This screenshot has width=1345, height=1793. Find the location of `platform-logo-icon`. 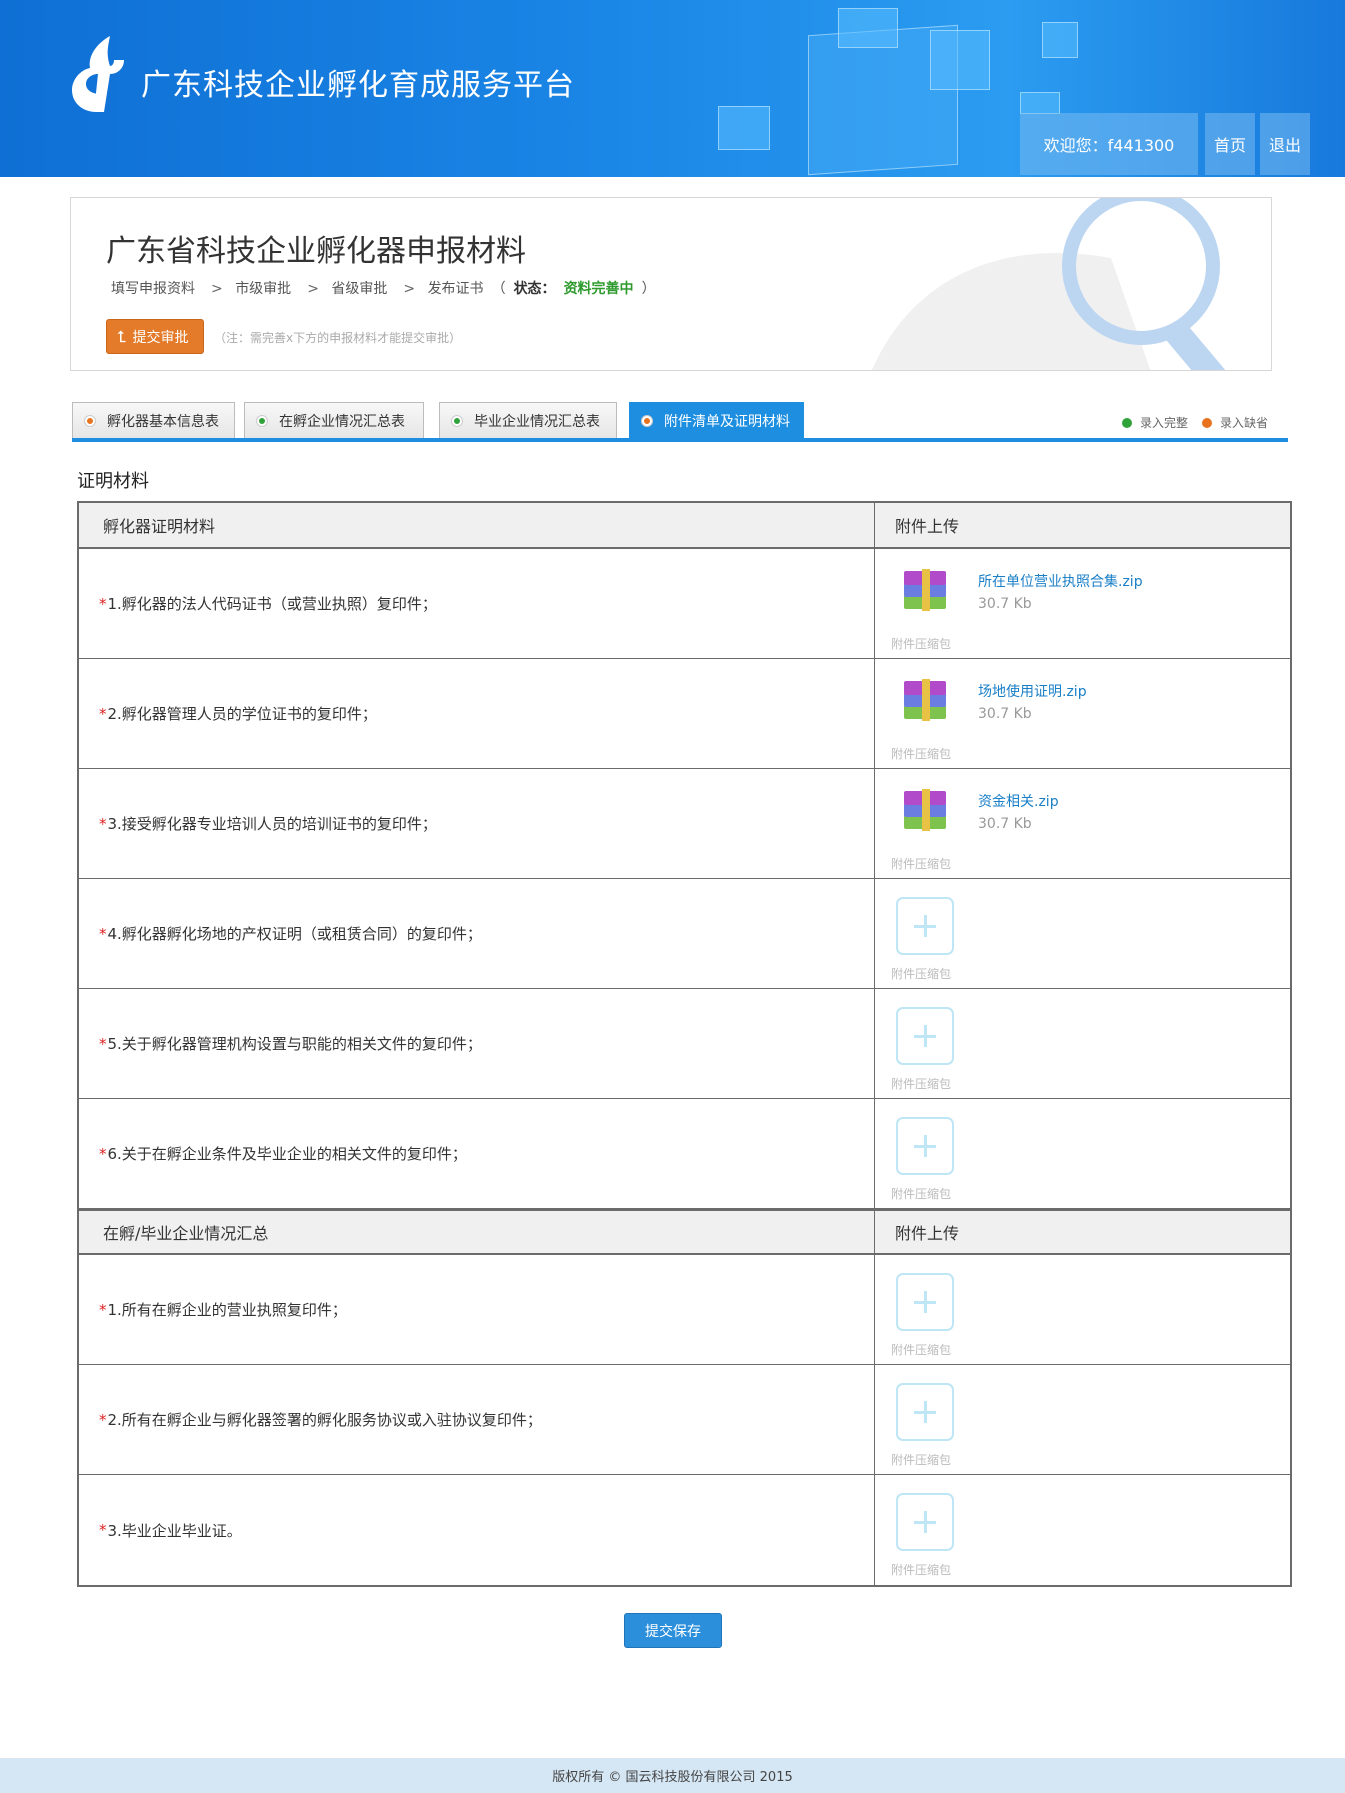

platform-logo-icon is located at coordinates (98, 74).